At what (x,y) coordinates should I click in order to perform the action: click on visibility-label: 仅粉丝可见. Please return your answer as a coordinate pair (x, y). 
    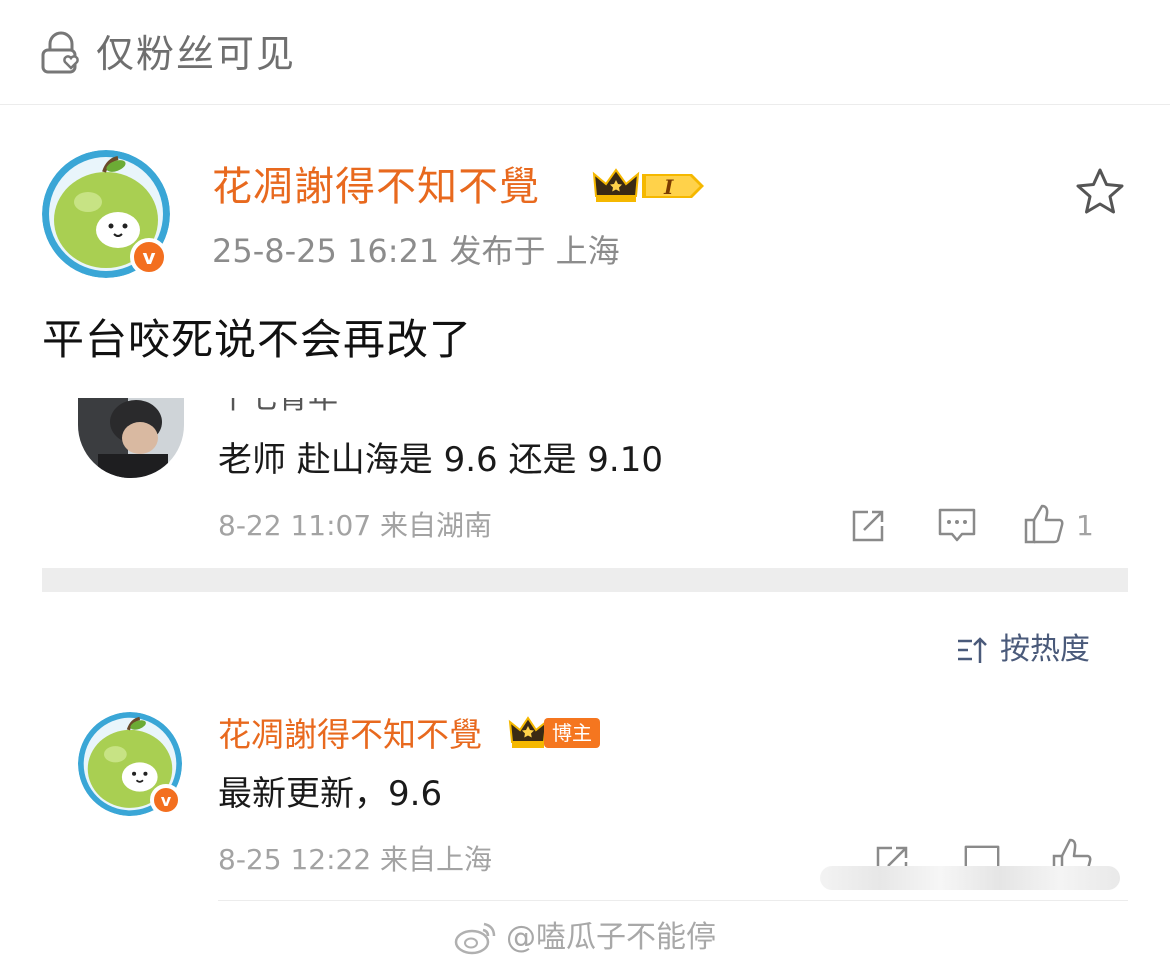
    Looking at the image, I should click on (196, 54).